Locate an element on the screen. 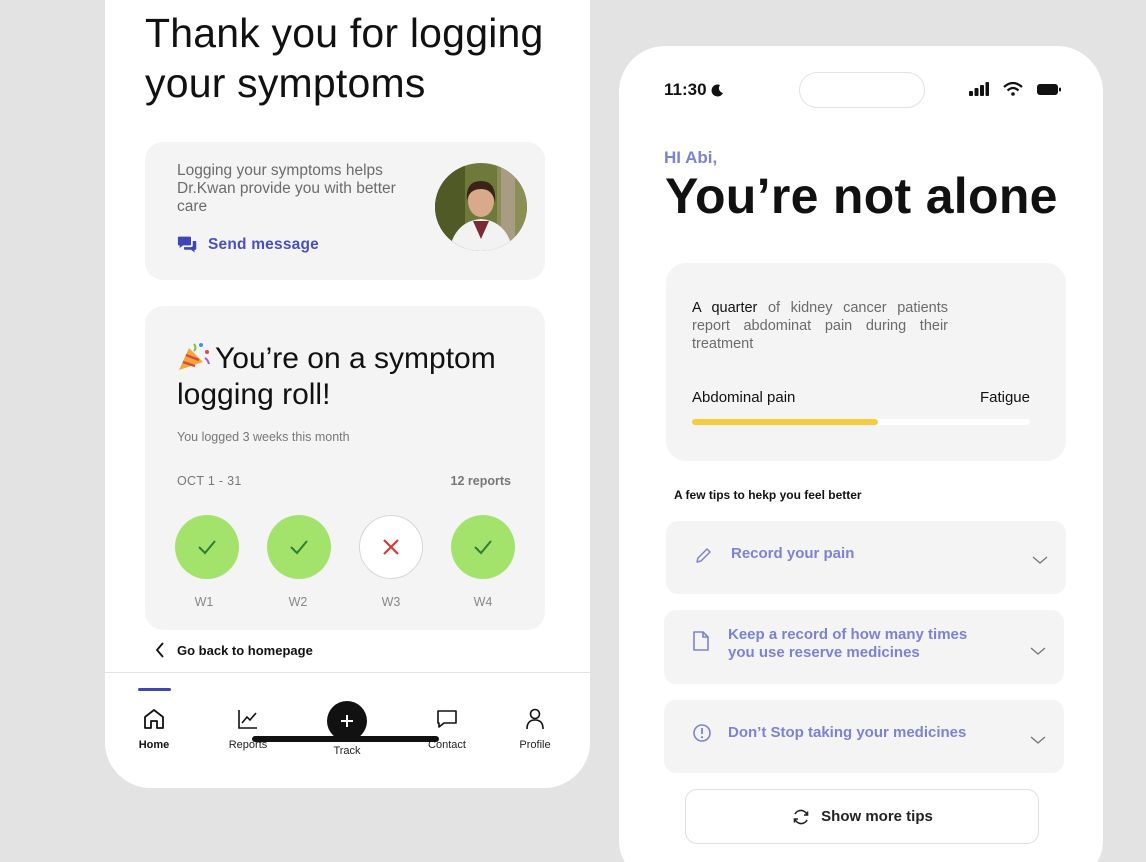  status-bar-time: 11:30 is located at coordinates (694, 90).